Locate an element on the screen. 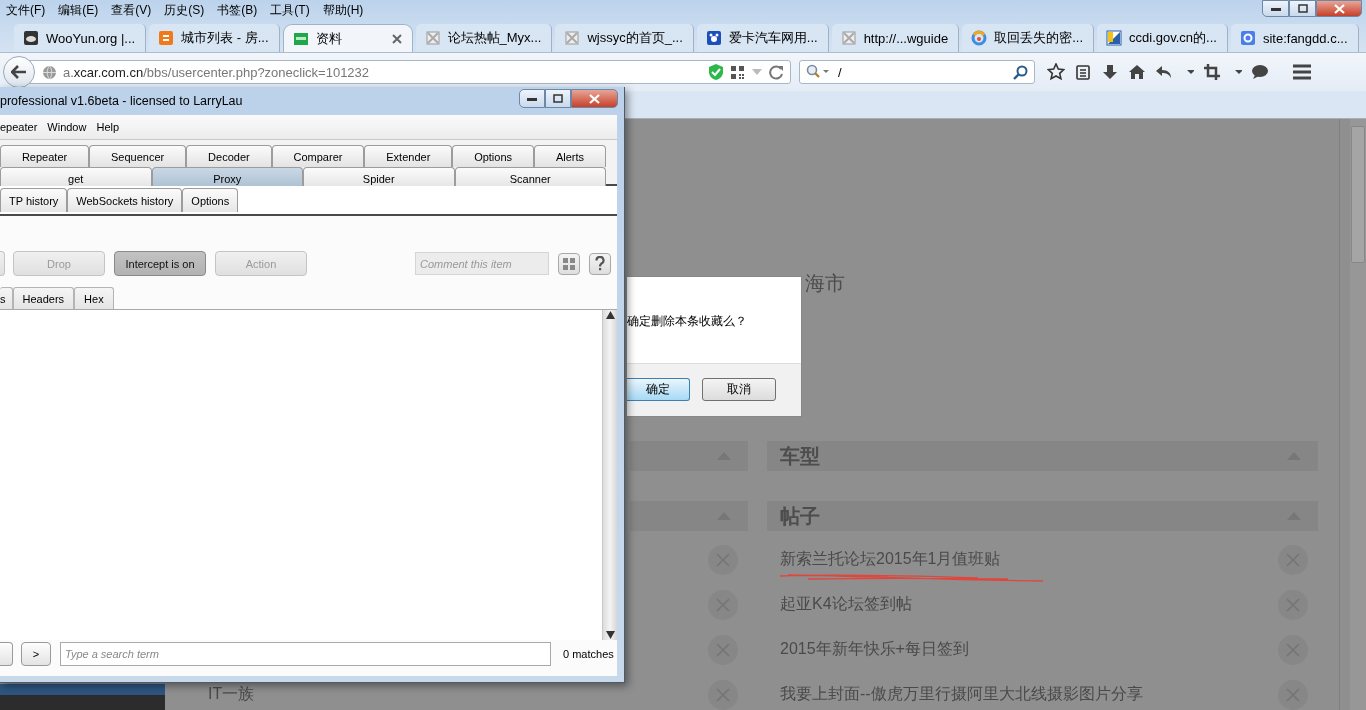 The width and height of the screenshot is (1366, 710). window-title: professional v1.6beta - licensed to LarryLau is located at coordinates (121, 101).